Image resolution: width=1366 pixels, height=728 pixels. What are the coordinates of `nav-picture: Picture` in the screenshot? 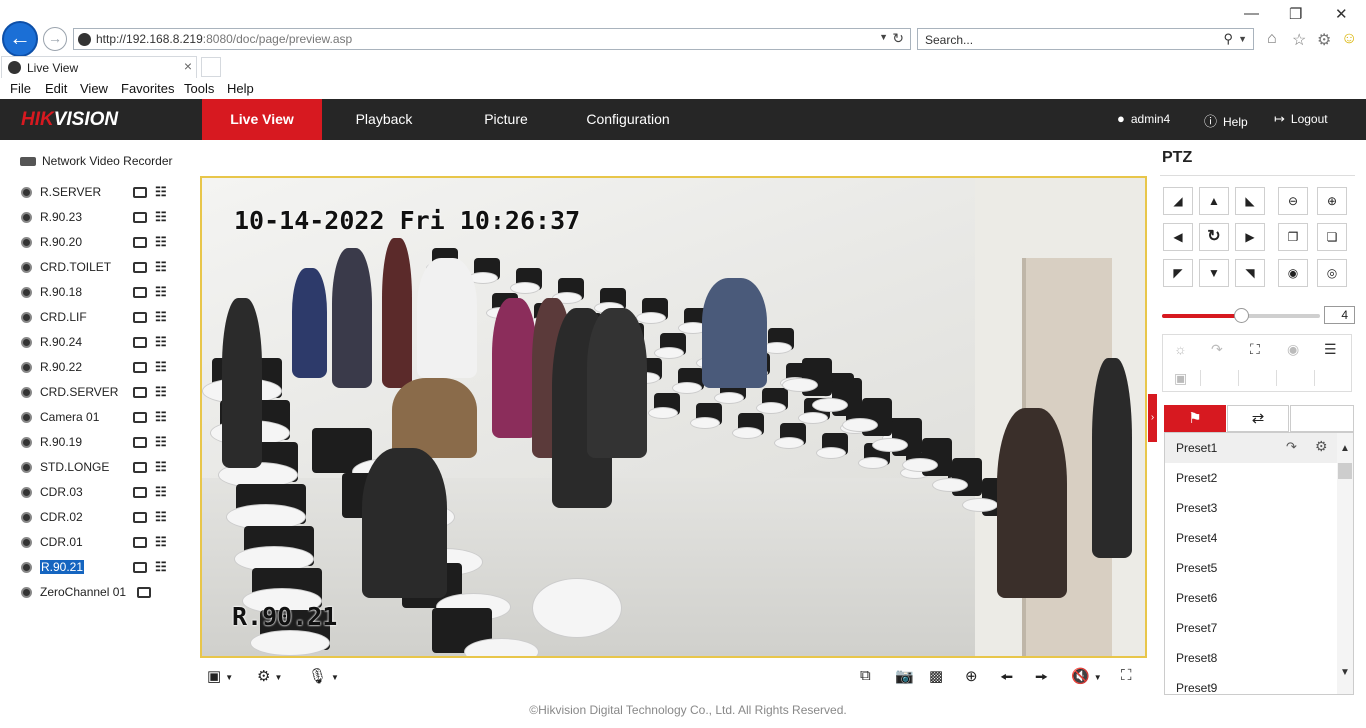 It's located at (506, 119).